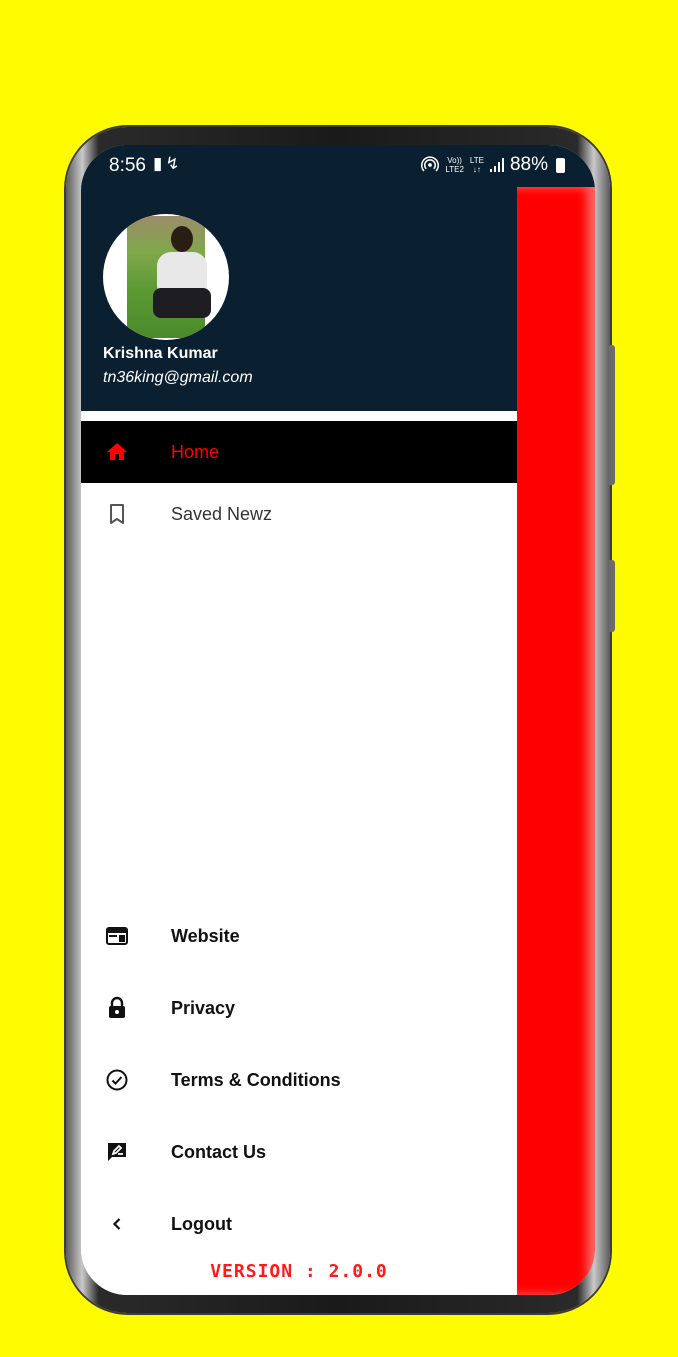  I want to click on menu-item-label: Website, so click(205, 936).